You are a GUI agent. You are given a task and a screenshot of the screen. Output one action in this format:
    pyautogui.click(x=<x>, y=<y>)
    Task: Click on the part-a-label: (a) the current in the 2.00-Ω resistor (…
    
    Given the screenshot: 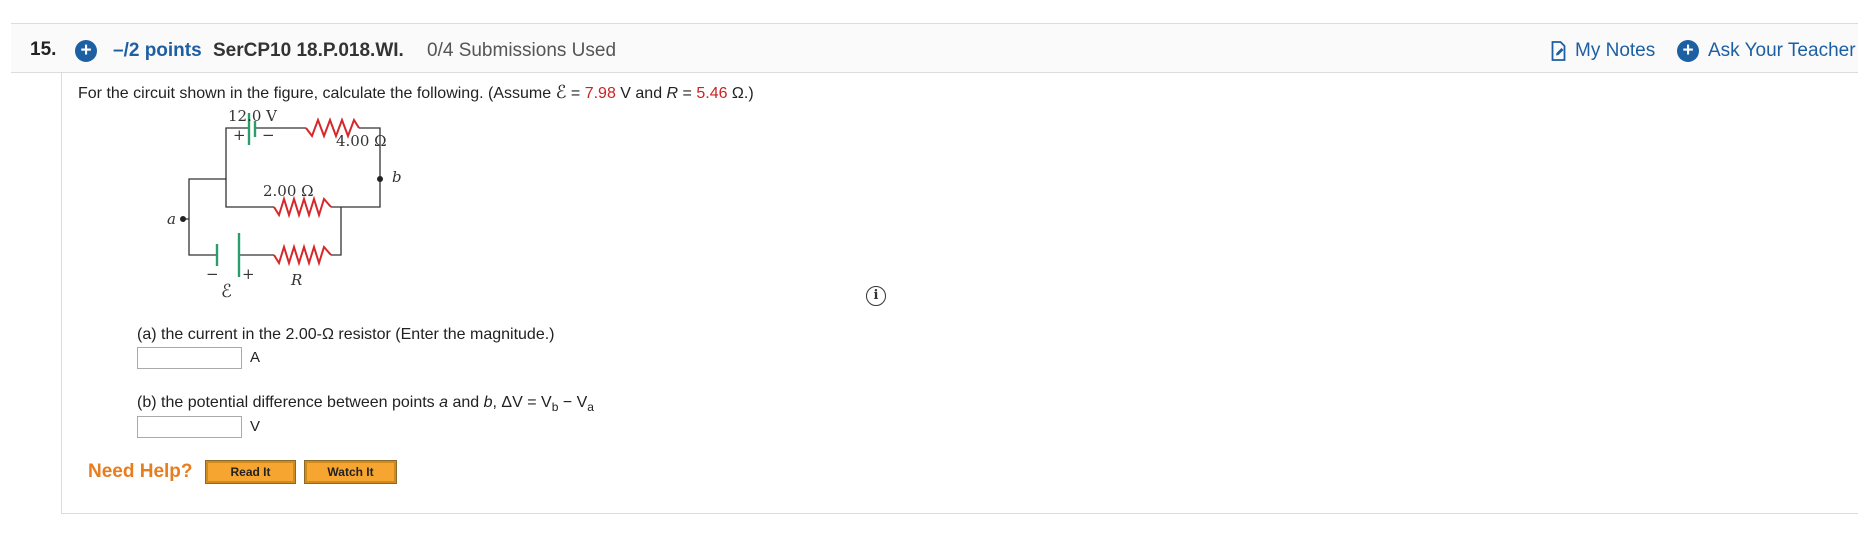 What is the action you would take?
    pyautogui.click(x=346, y=334)
    